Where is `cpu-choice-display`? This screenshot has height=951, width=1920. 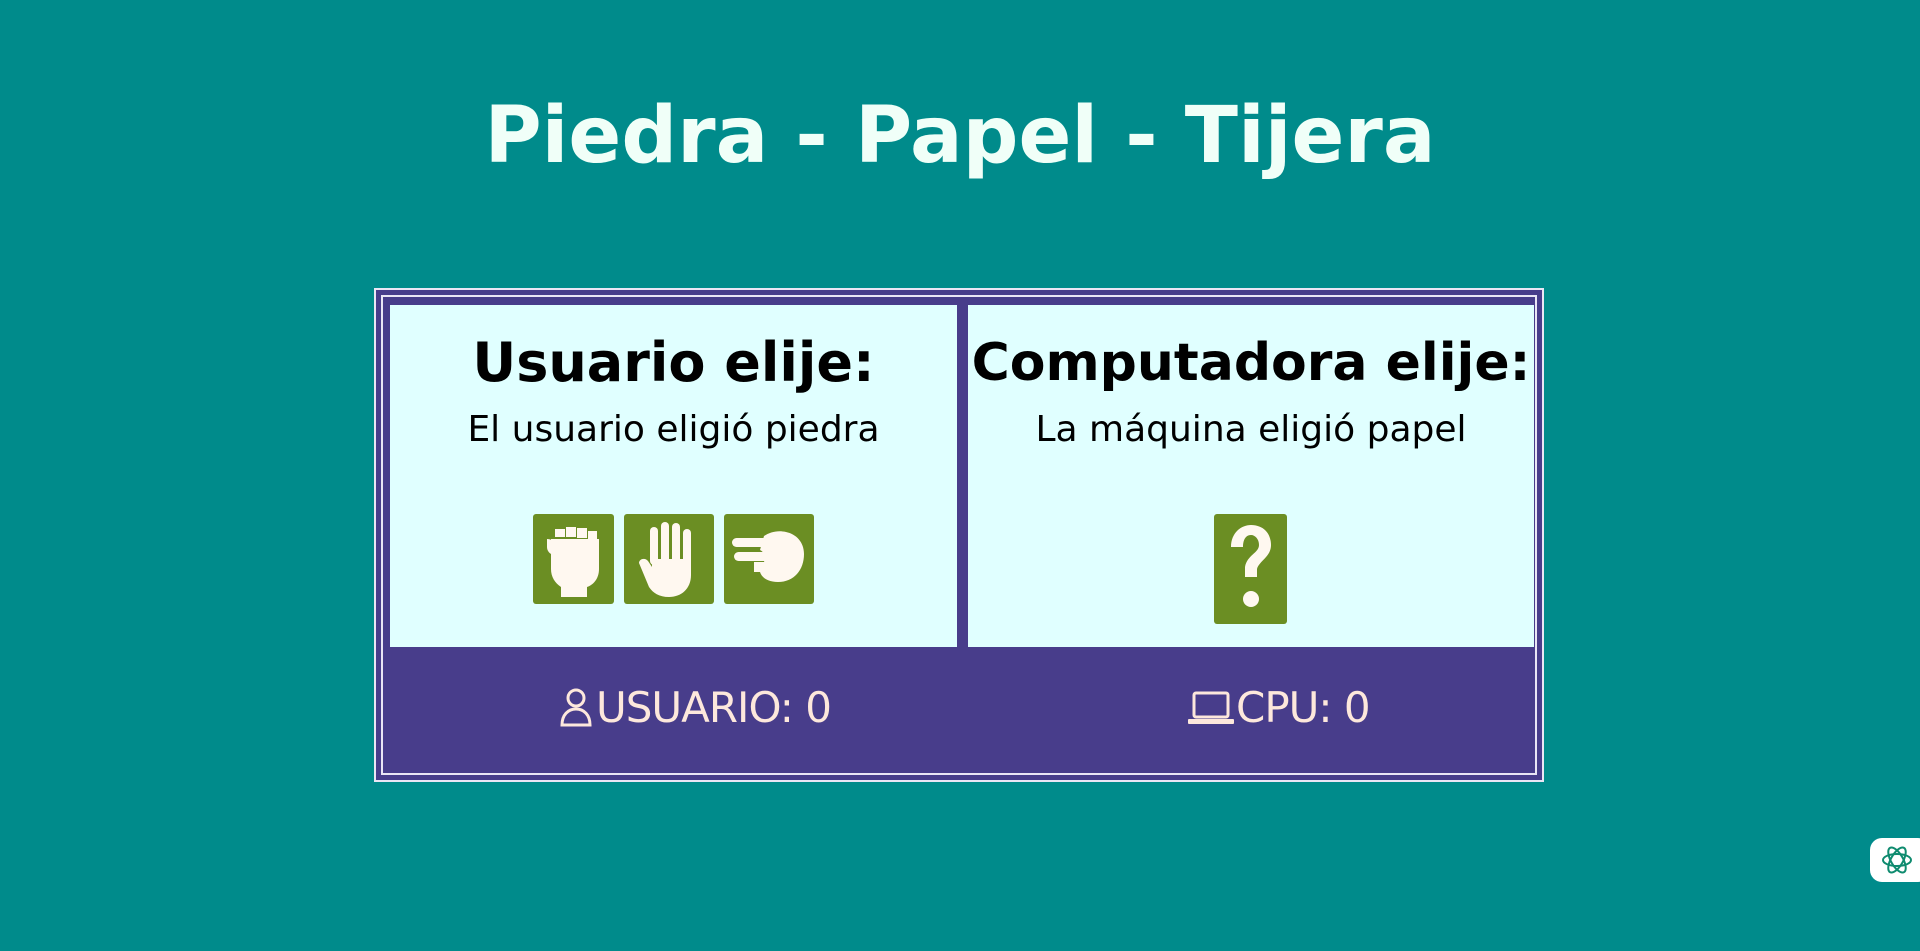
cpu-choice-display is located at coordinates (1250, 569).